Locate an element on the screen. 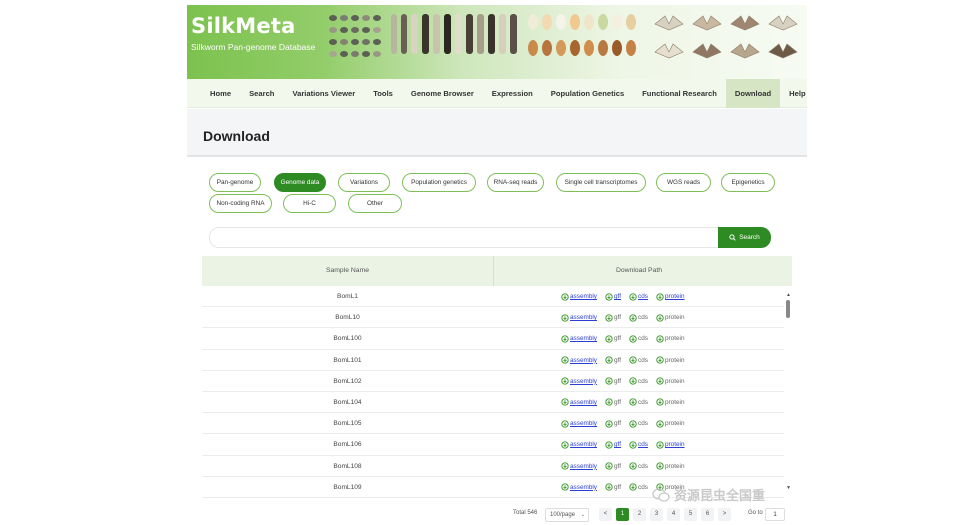 Image resolution: width=972 pixels, height=525 pixels. scroll-down-arrow-icon: ▼ is located at coordinates (788, 488).